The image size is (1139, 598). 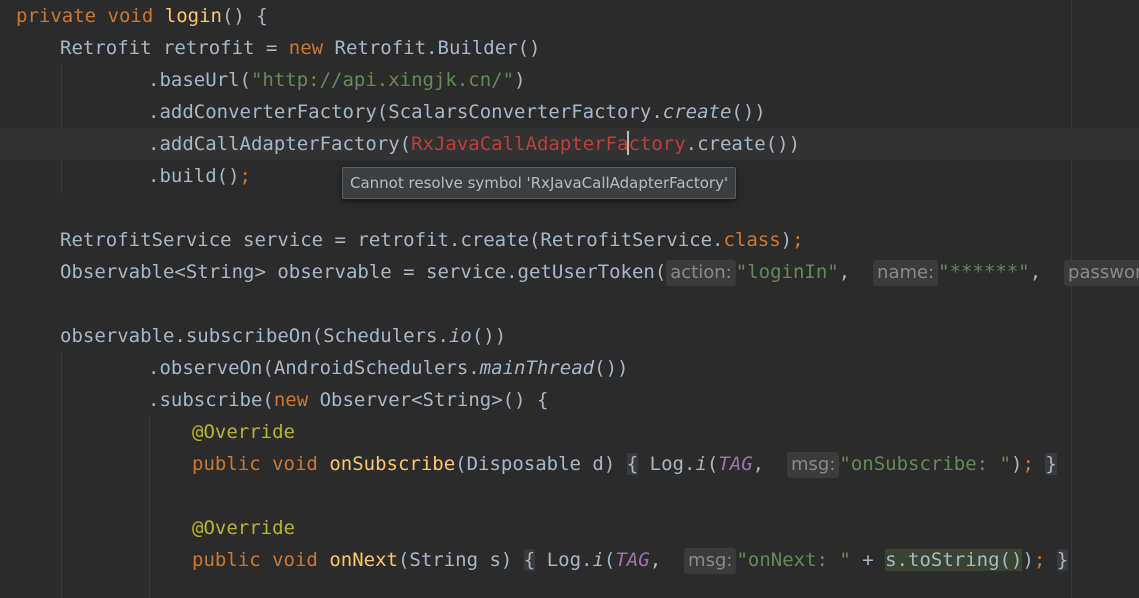 What do you see at coordinates (382, 80) in the screenshot?
I see `string-literal: "http://api.xingjk.cn/"` at bounding box center [382, 80].